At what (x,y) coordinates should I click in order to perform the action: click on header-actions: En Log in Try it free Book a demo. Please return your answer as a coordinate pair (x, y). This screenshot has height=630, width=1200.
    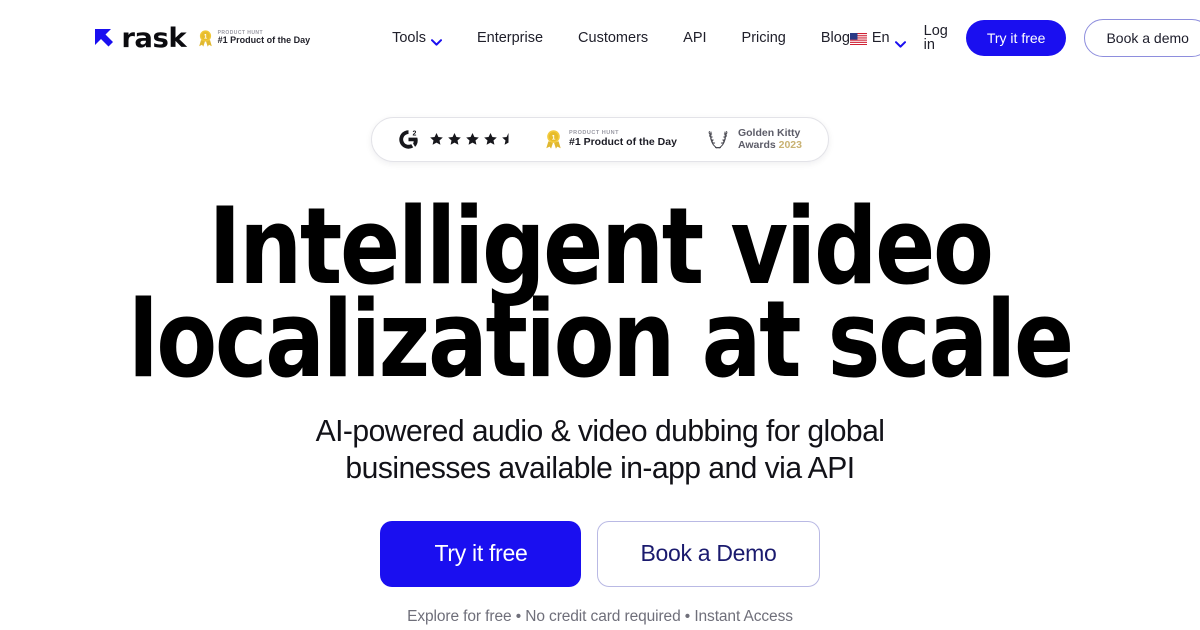
    Looking at the image, I should click on (1024, 38).